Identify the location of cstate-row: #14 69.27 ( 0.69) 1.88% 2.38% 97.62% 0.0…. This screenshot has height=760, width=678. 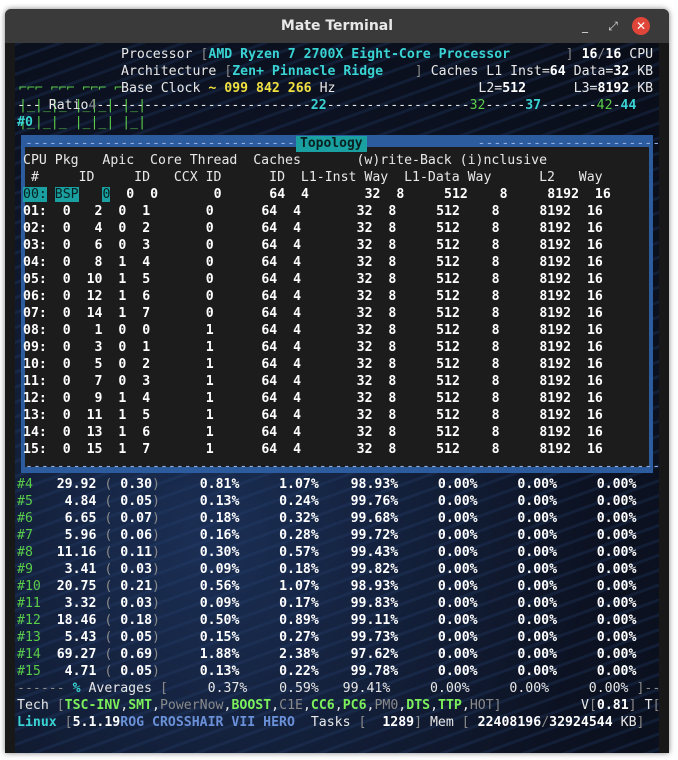
(327, 654).